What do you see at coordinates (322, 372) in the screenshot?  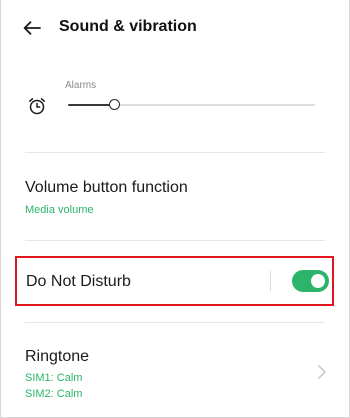 I see `chevron-right-icon` at bounding box center [322, 372].